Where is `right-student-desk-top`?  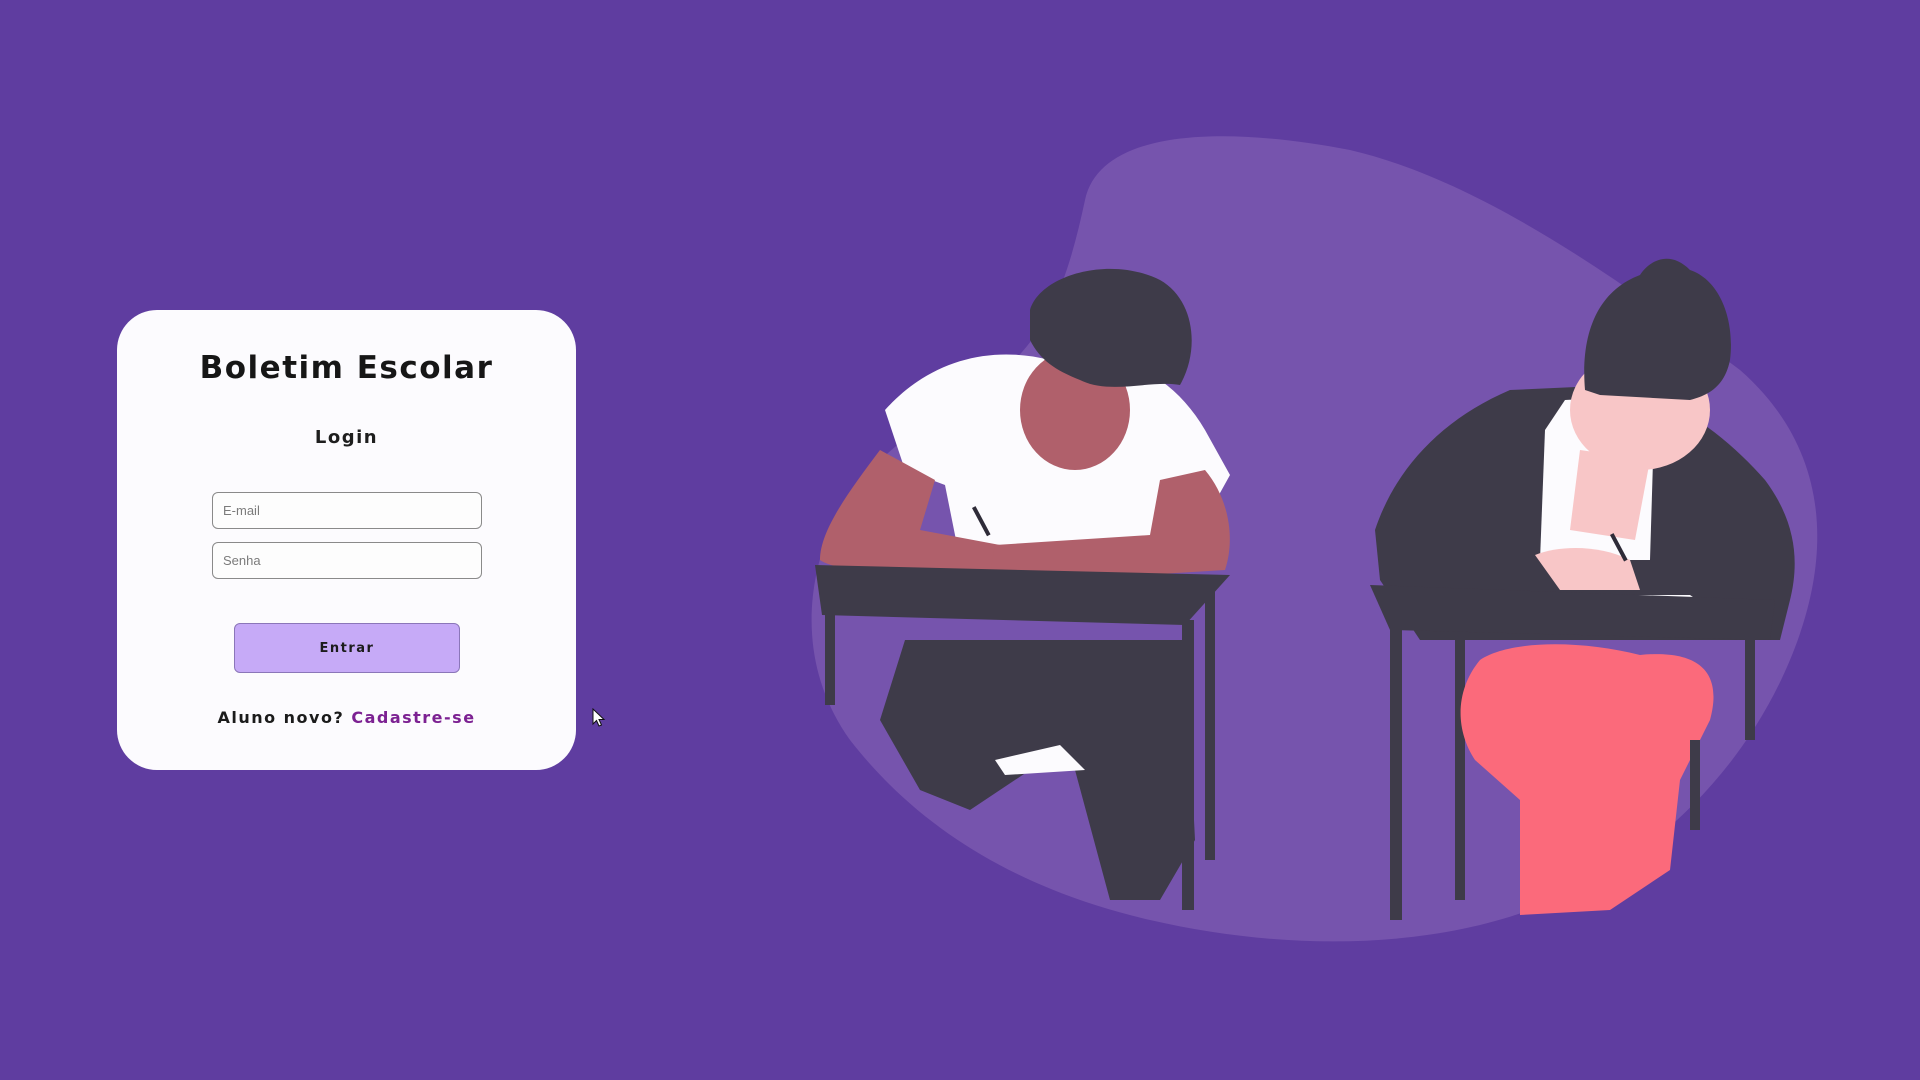
right-student-desk-top is located at coordinates (1572, 612).